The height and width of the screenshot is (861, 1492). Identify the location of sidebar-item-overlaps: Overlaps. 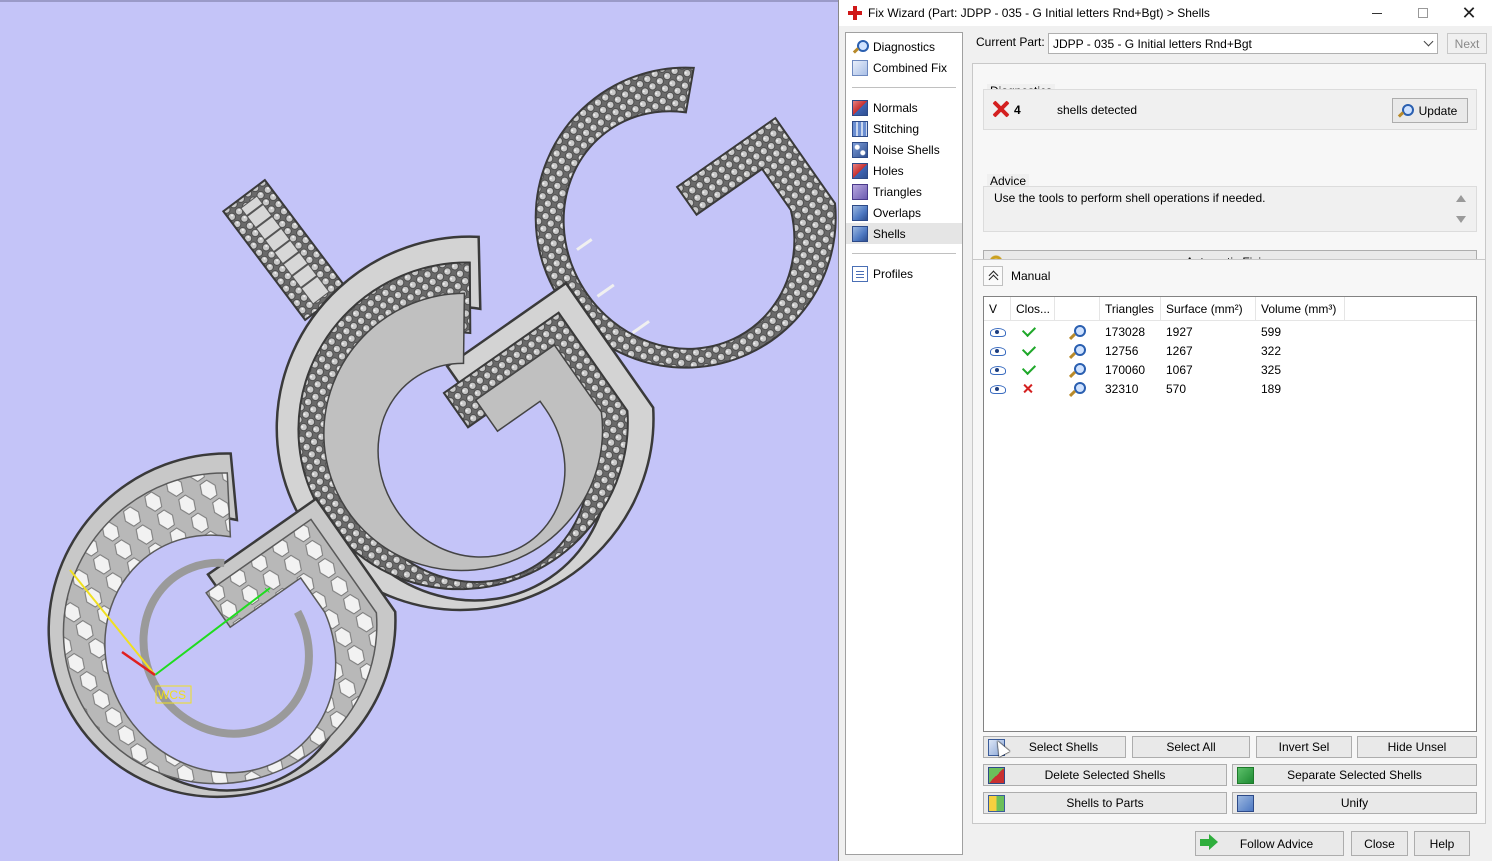
(904, 212).